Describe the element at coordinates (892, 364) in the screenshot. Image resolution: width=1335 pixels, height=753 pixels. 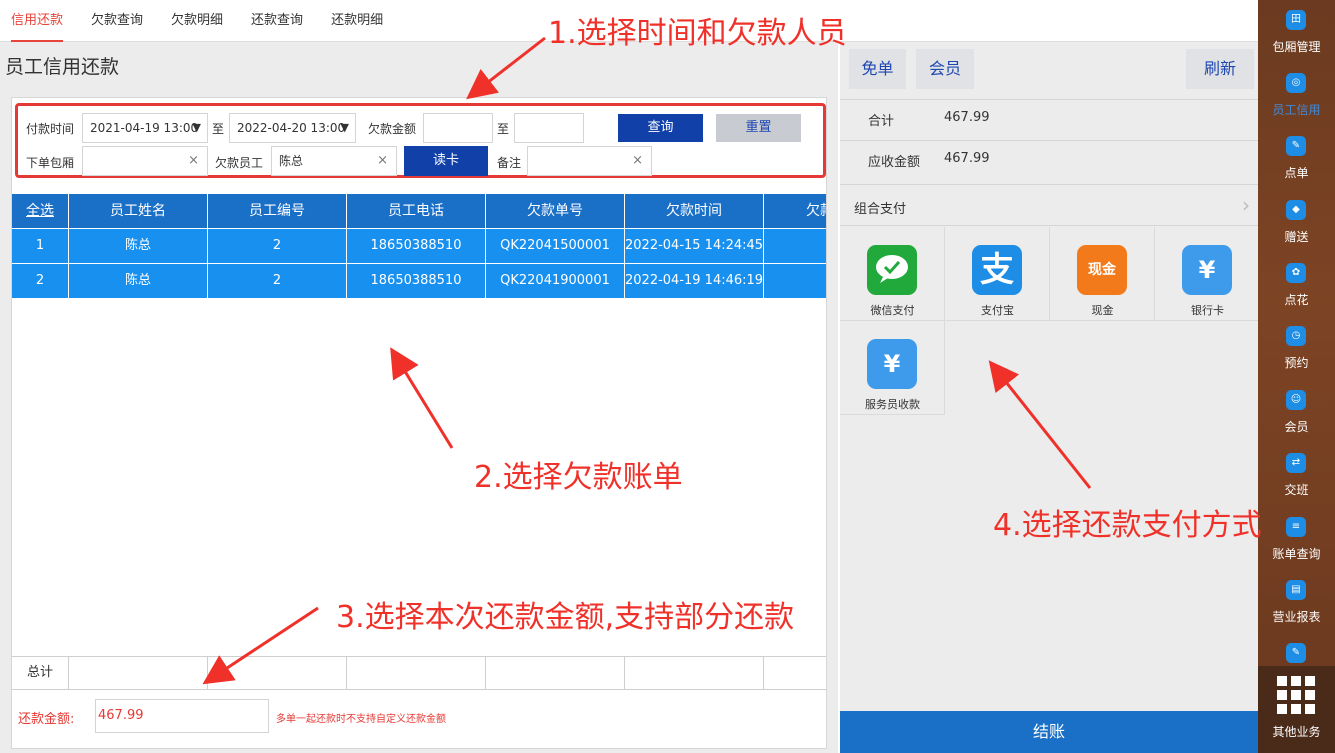
I see `waiter-collect-icon: ¥` at that location.